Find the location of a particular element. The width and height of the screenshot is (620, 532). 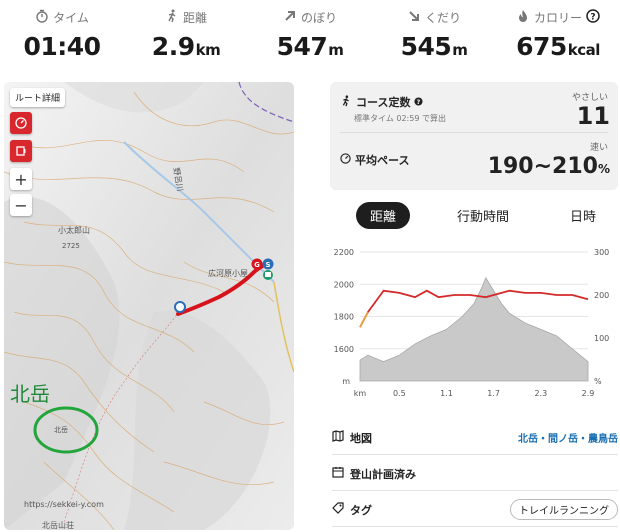

pace-title: 平均ペース is located at coordinates (382, 160).